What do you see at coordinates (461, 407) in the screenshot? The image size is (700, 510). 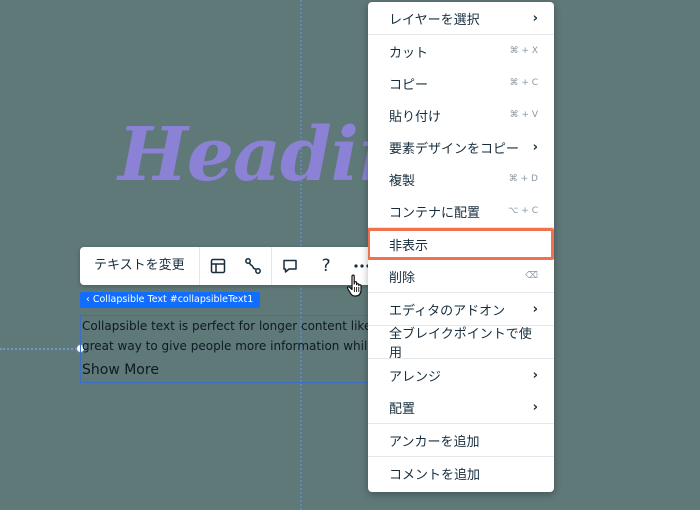 I see `menu-item-align: 配置 ›` at bounding box center [461, 407].